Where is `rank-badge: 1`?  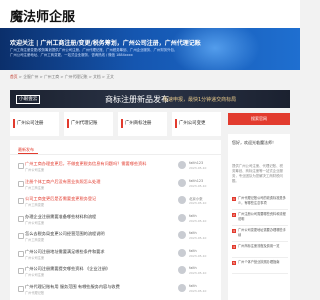
rank-badge: 1 is located at coordinates (234, 199).